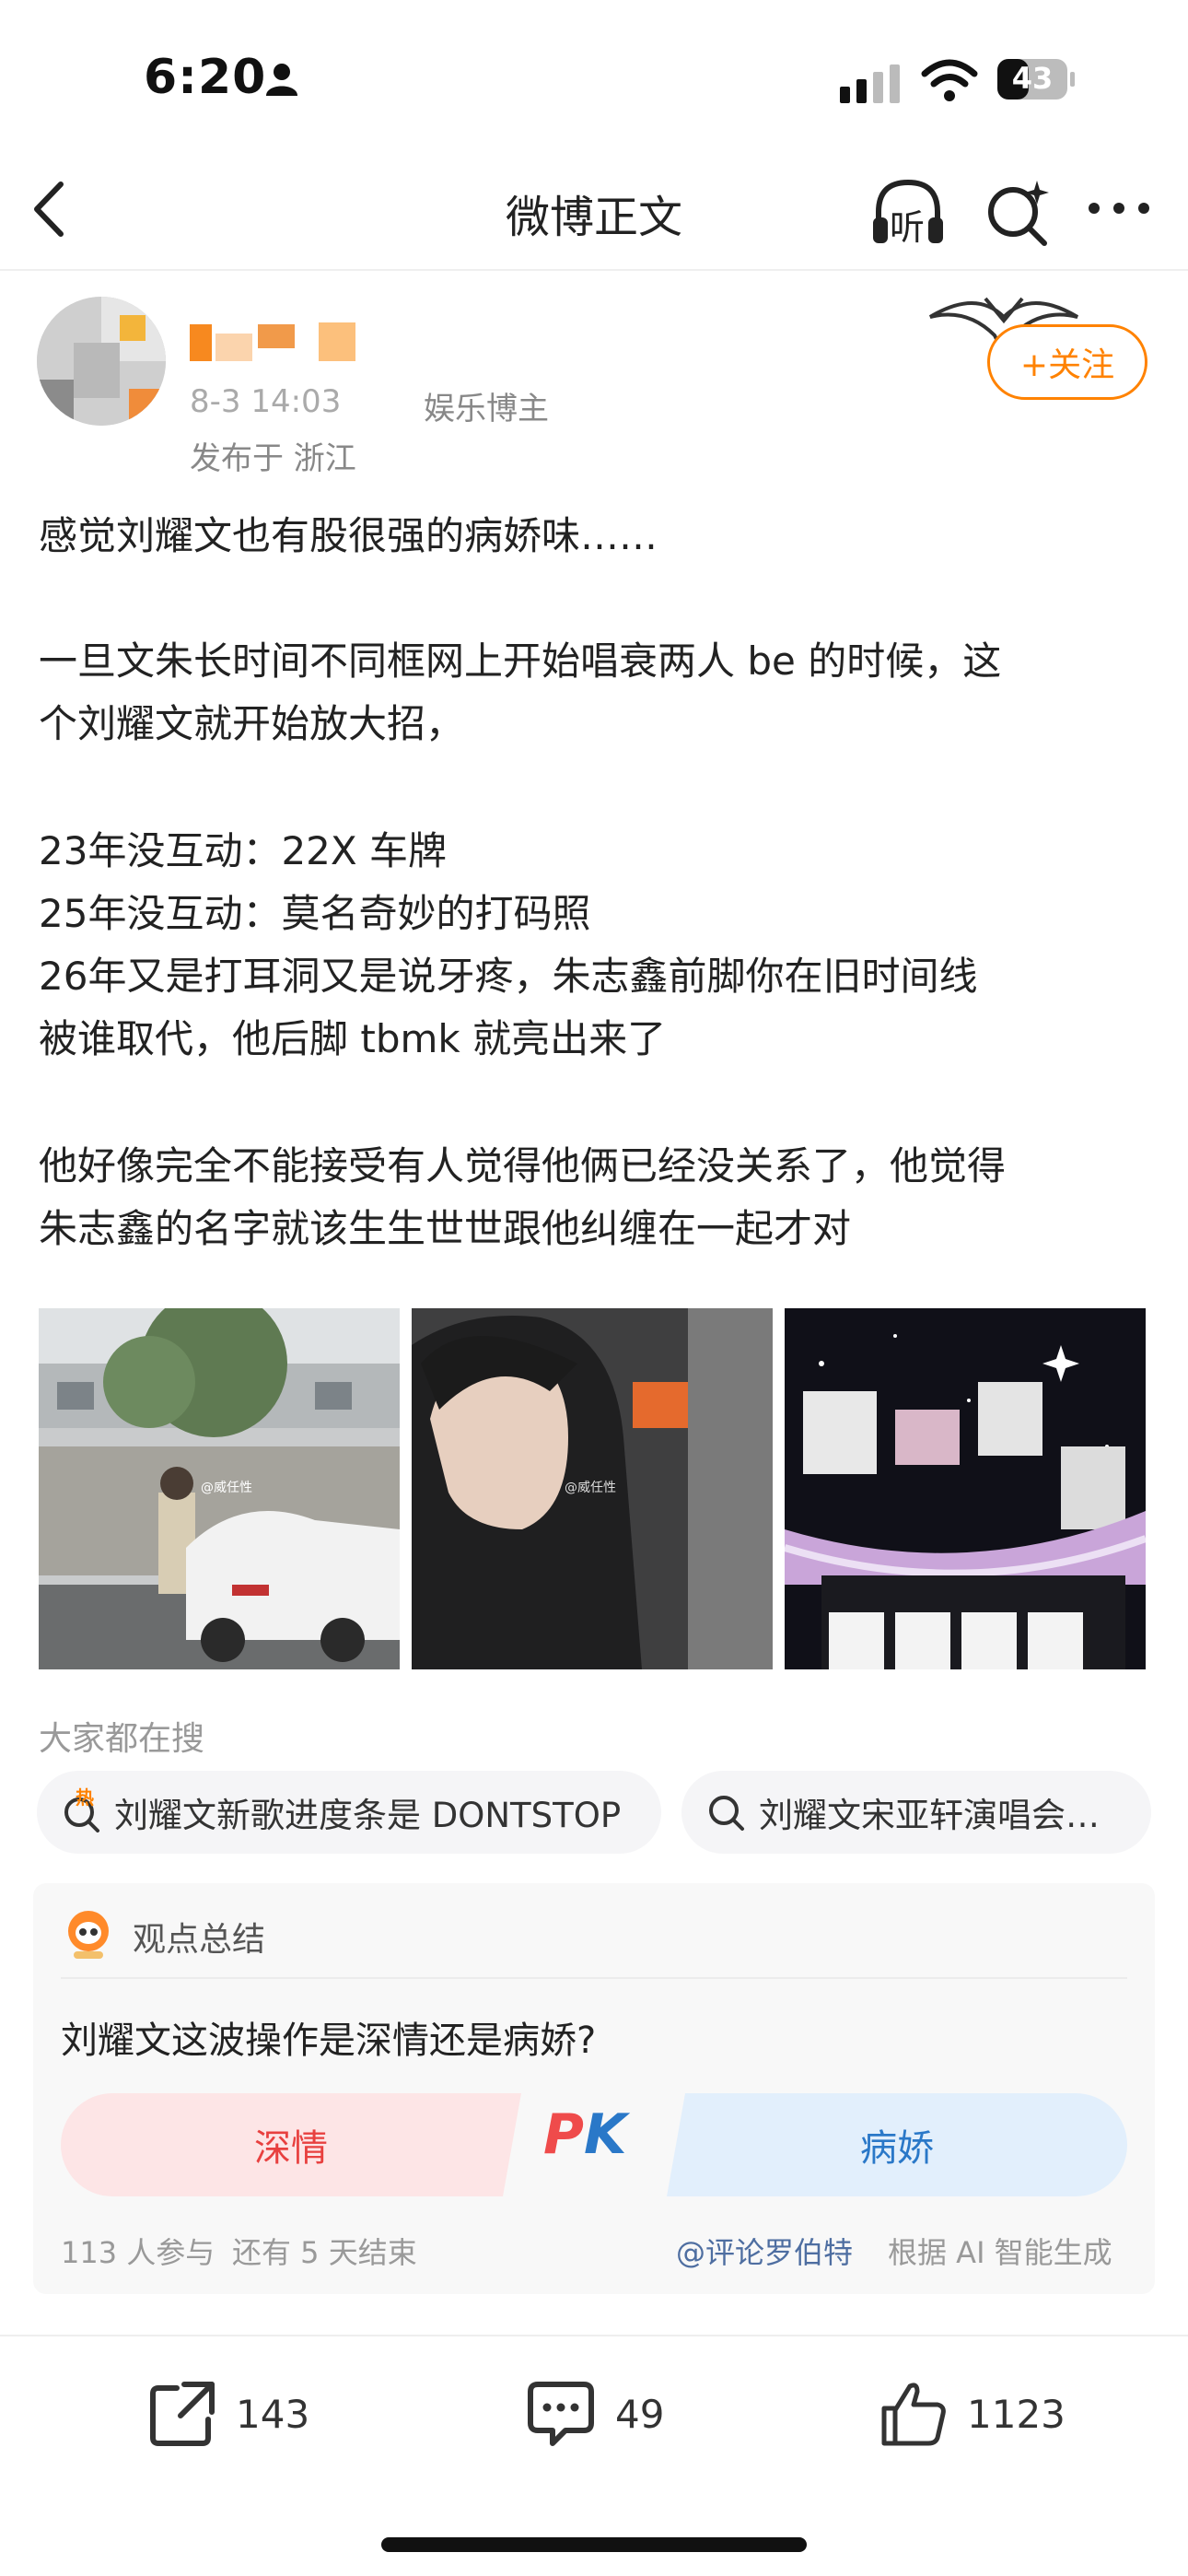  What do you see at coordinates (353, 1038) in the screenshot?
I see `post-text-line: 被谁取代，他后脚 tbmk 就亮出来了` at bounding box center [353, 1038].